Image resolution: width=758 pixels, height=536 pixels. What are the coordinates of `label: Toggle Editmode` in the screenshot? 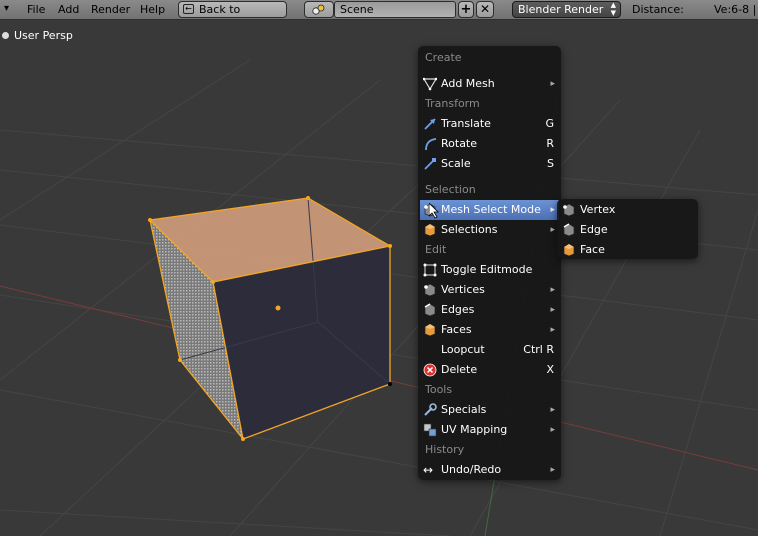 It's located at (487, 269).